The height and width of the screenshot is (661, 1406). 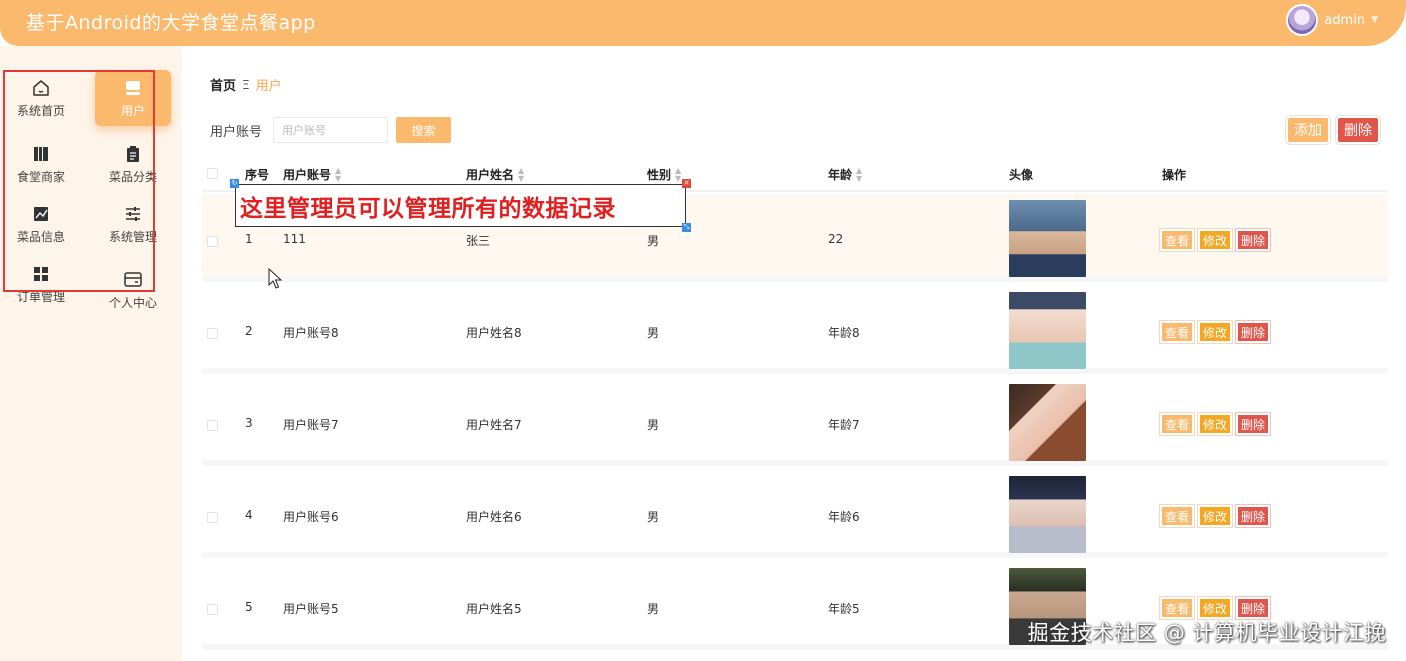 What do you see at coordinates (703, 23) in the screenshot?
I see `app-header: 基于Android的大学食堂点餐app admin ▼` at bounding box center [703, 23].